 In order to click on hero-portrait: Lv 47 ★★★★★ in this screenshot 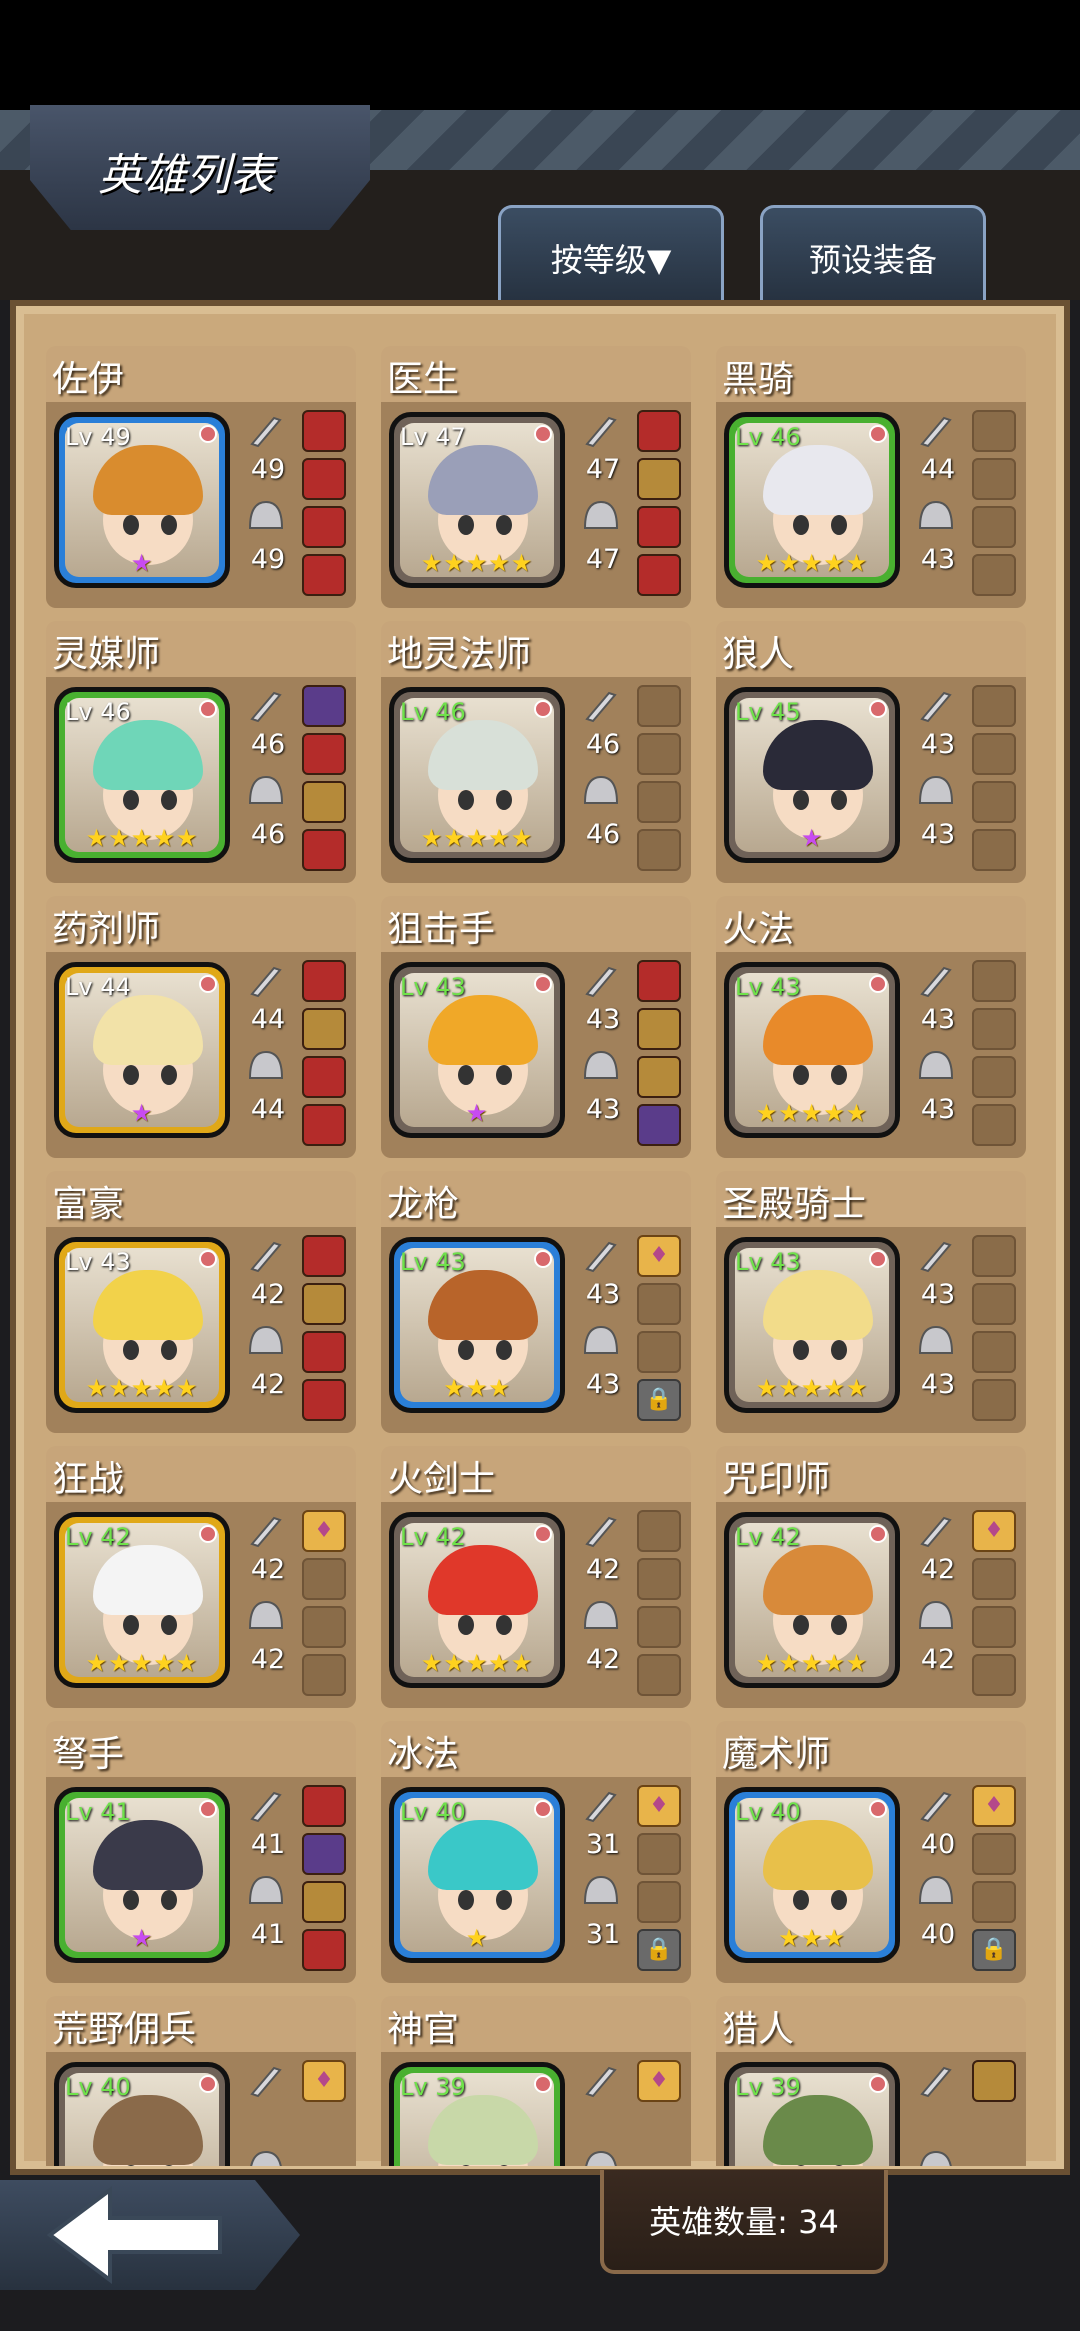, I will do `click(477, 500)`.